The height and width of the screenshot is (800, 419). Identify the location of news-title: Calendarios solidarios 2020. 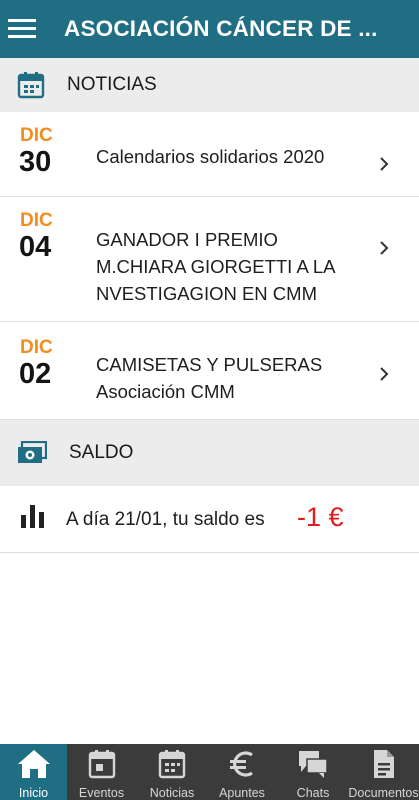
(210, 156).